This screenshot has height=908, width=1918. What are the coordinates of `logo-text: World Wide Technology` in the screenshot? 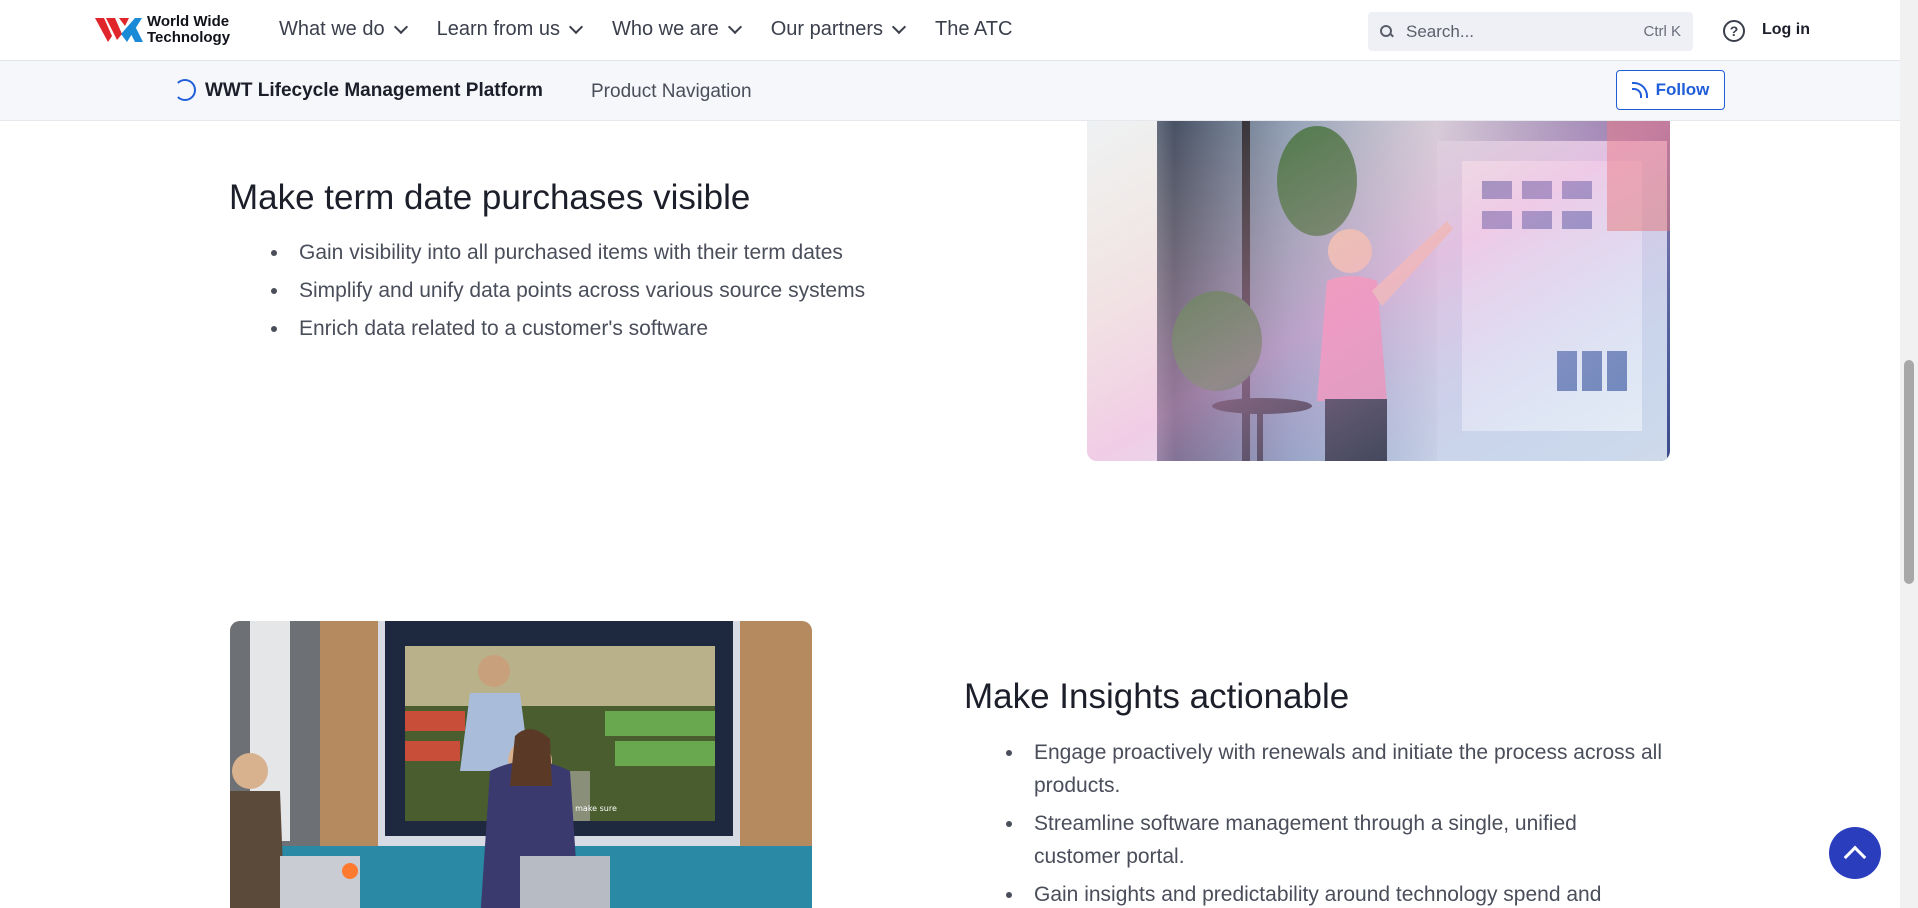 It's located at (188, 30).